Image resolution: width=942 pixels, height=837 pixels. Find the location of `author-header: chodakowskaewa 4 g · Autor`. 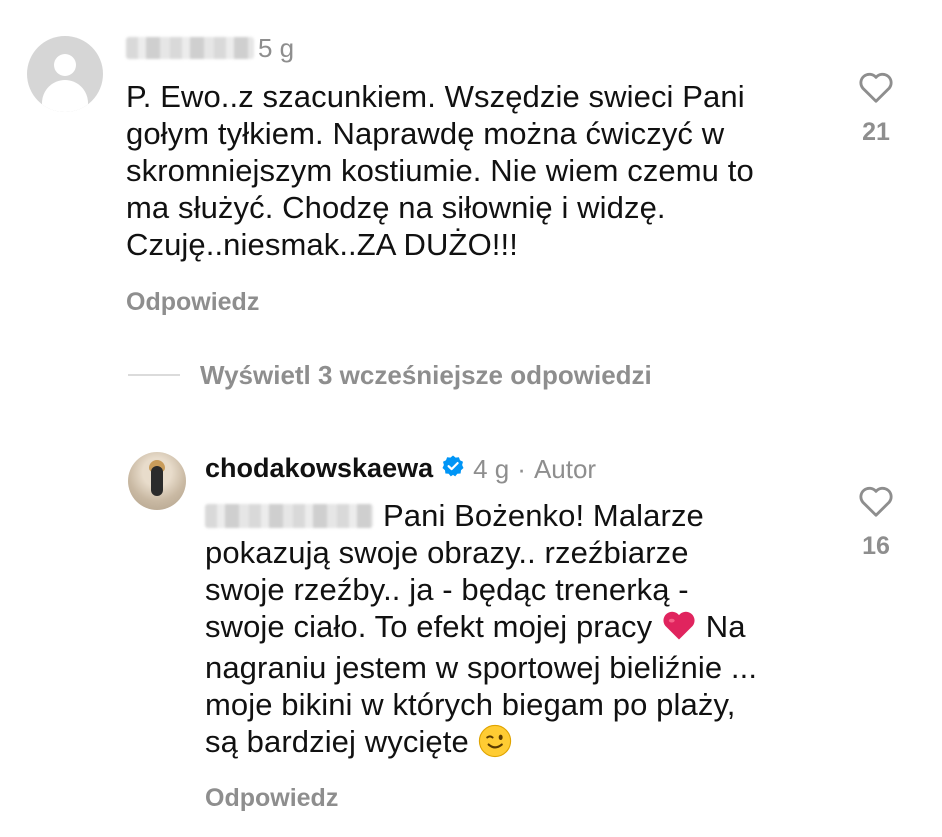

author-header: chodakowskaewa 4 g · Autor is located at coordinates (400, 468).